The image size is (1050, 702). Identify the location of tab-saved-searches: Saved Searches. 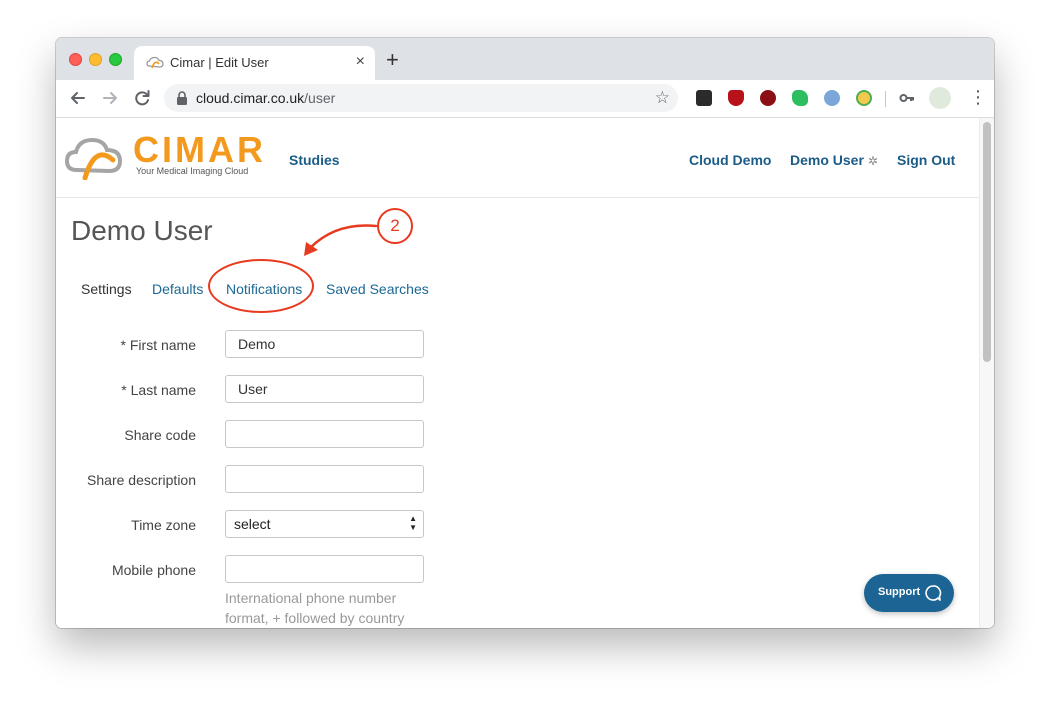
(377, 289).